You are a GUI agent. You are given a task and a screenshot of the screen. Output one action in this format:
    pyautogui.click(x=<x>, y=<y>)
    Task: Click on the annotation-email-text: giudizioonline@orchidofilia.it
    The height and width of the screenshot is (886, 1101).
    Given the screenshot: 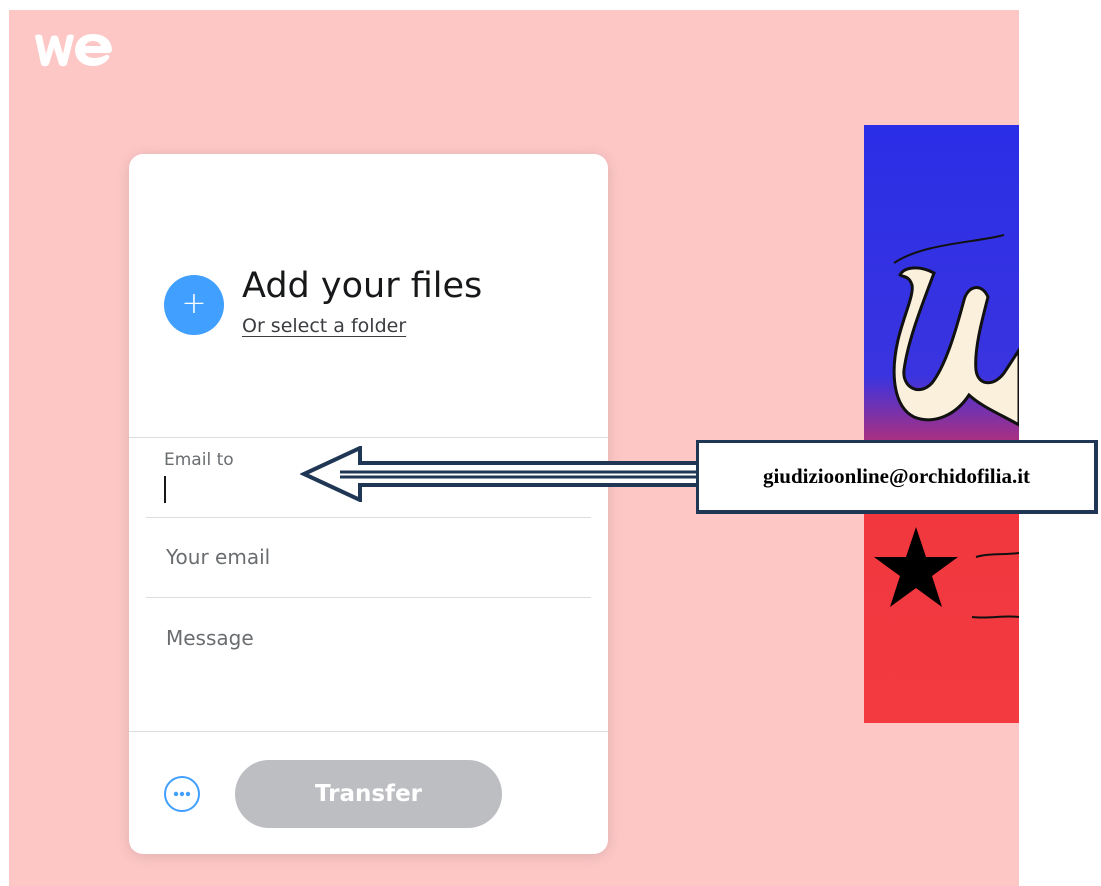 What is the action you would take?
    pyautogui.click(x=896, y=476)
    